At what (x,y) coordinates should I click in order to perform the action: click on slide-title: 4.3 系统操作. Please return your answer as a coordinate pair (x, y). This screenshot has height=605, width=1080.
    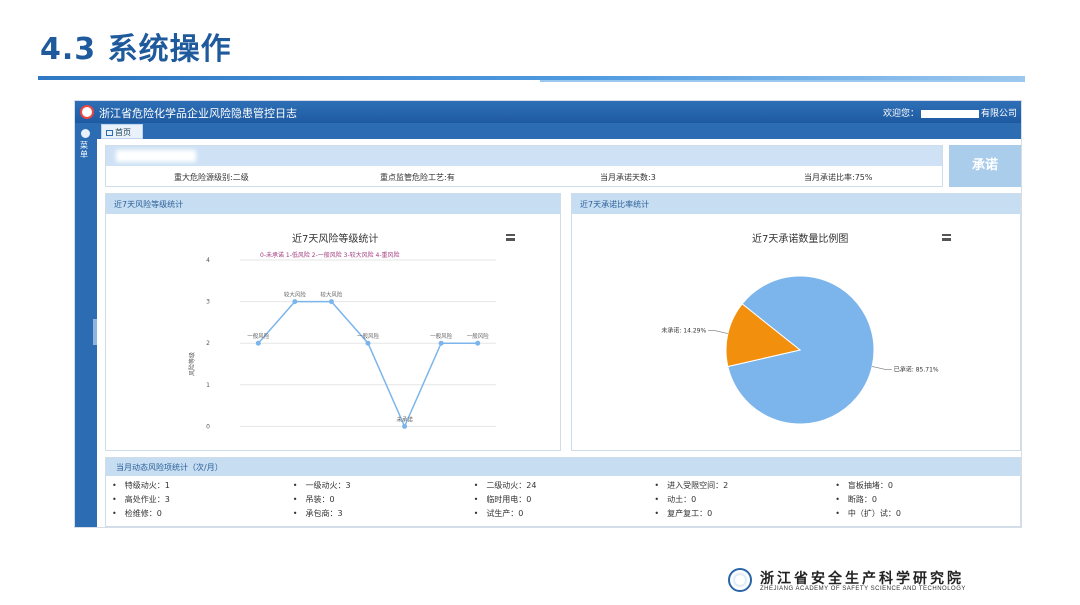
    Looking at the image, I should click on (136, 49).